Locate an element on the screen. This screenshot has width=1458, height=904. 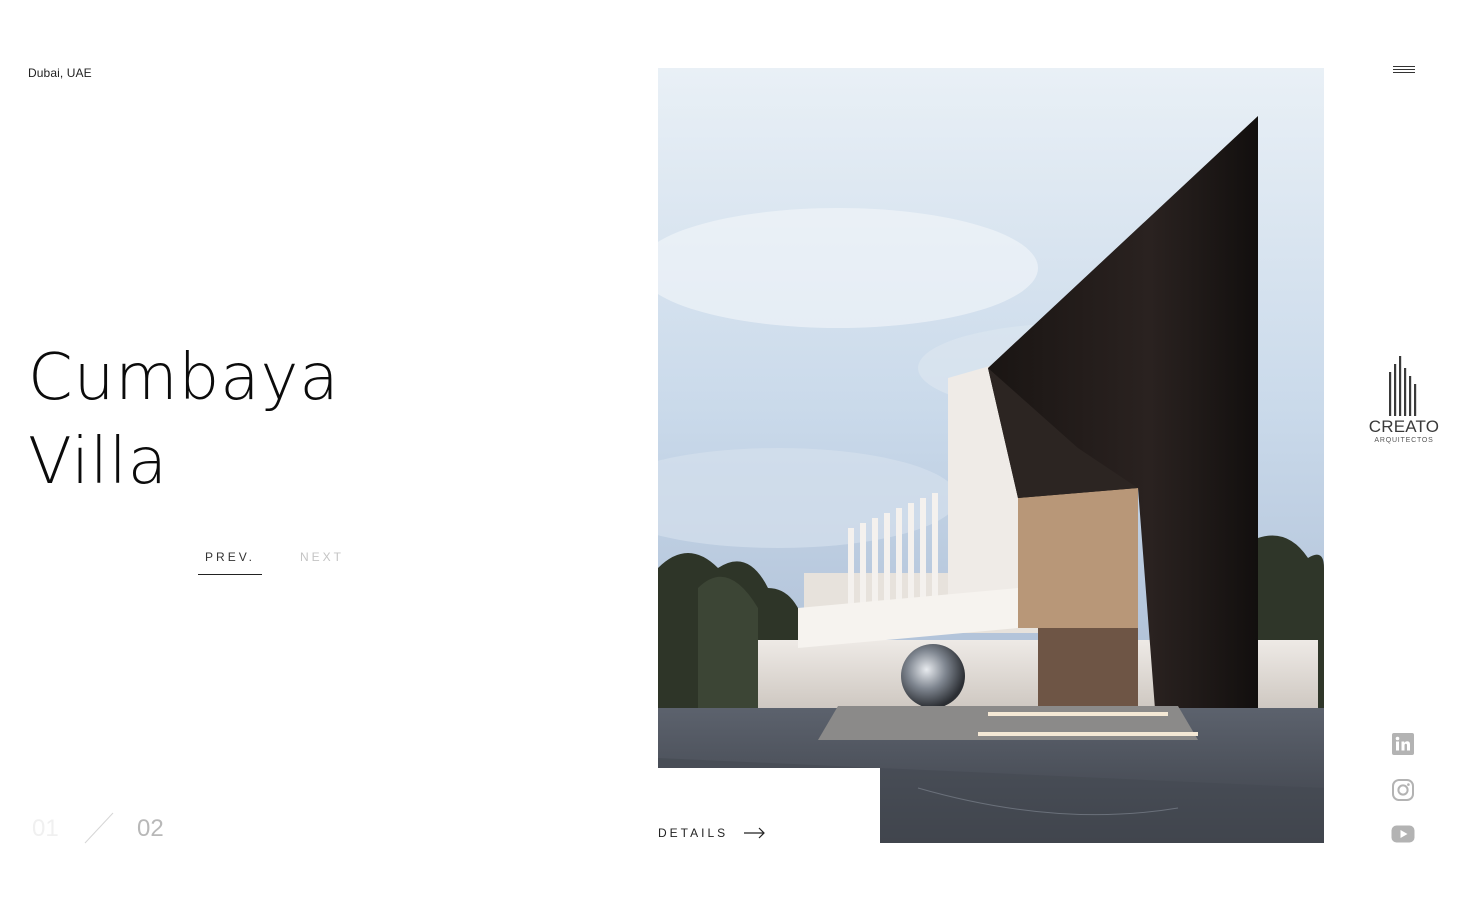
linkedin-icon is located at coordinates (1403, 744).